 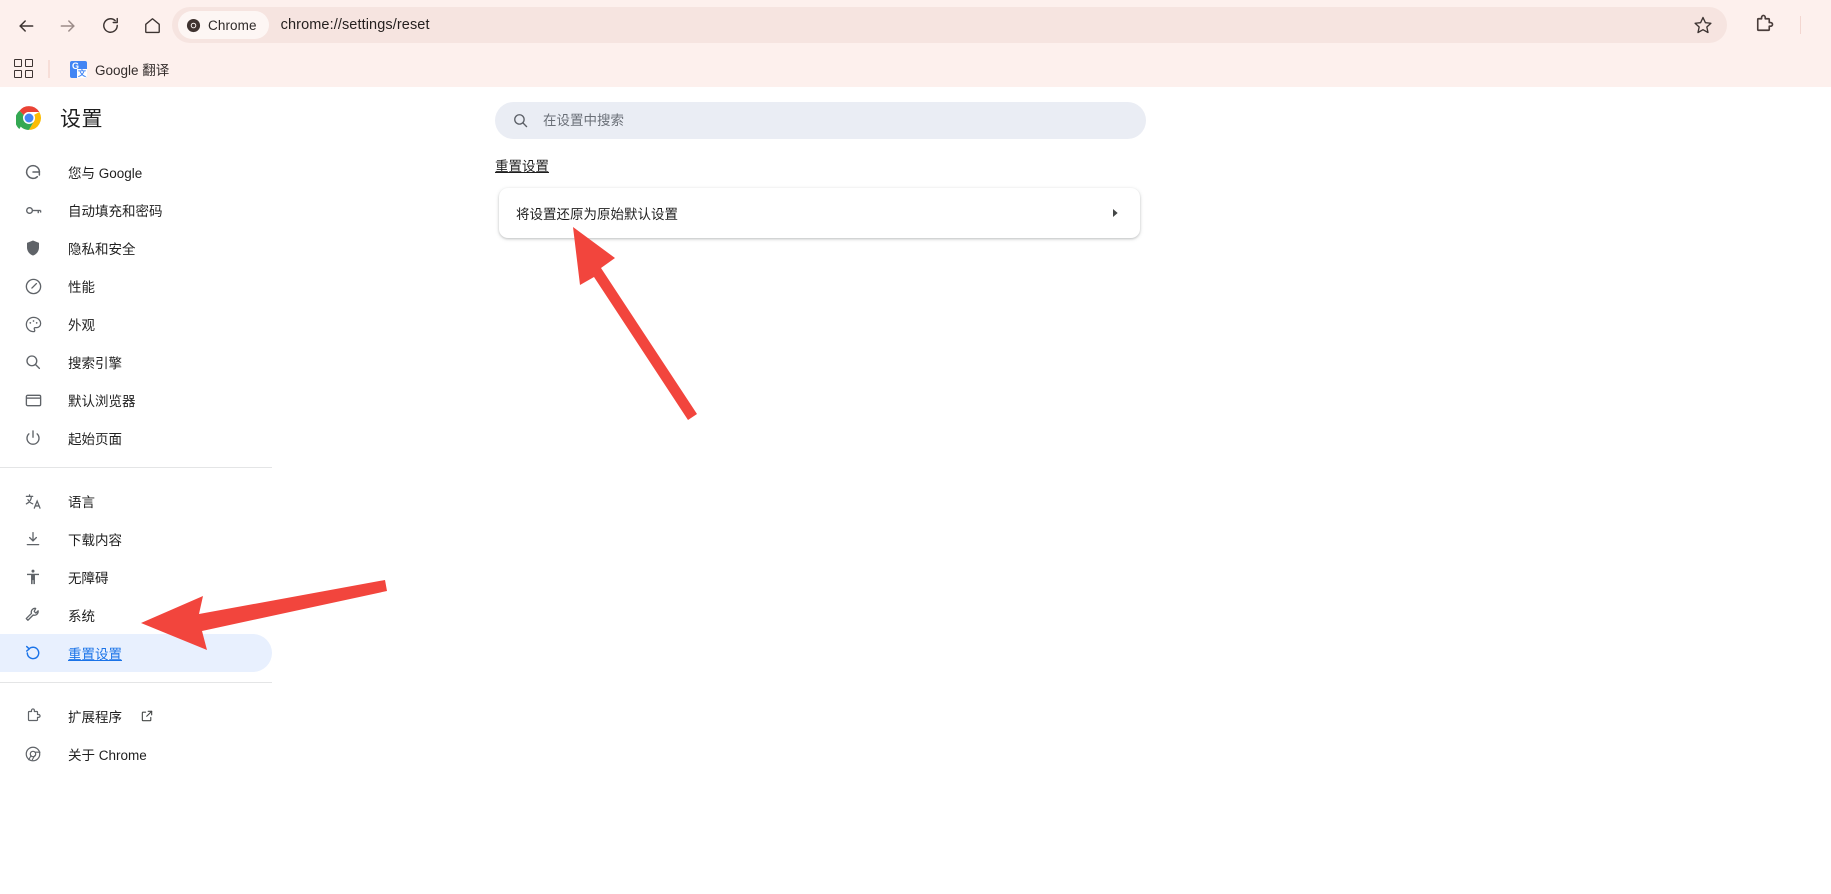 What do you see at coordinates (88, 578) in the screenshot?
I see `sidebar-item-label: 无障碍` at bounding box center [88, 578].